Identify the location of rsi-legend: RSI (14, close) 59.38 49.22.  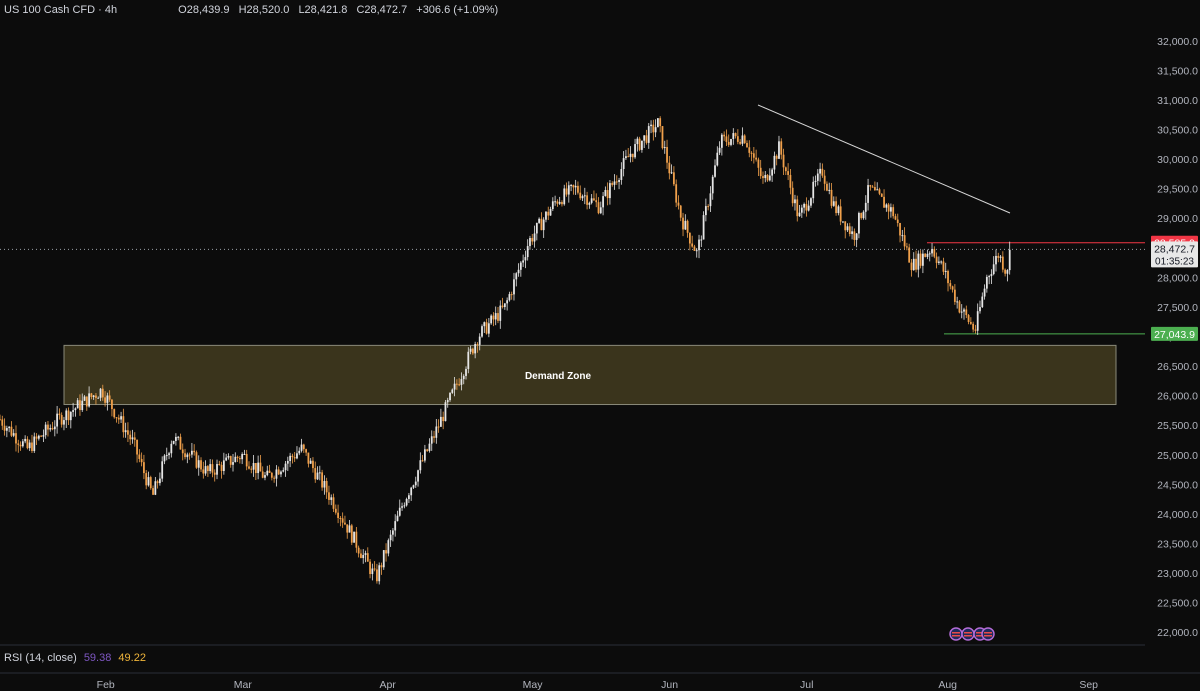
(75, 658).